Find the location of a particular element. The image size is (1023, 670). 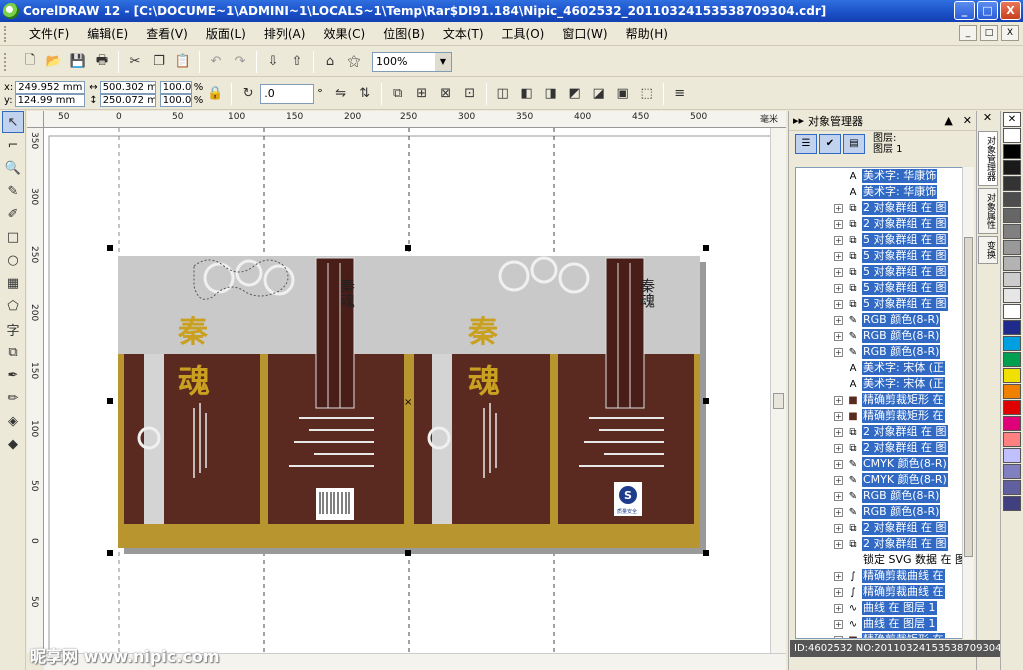

doc-minimize-button: _ is located at coordinates (968, 33).